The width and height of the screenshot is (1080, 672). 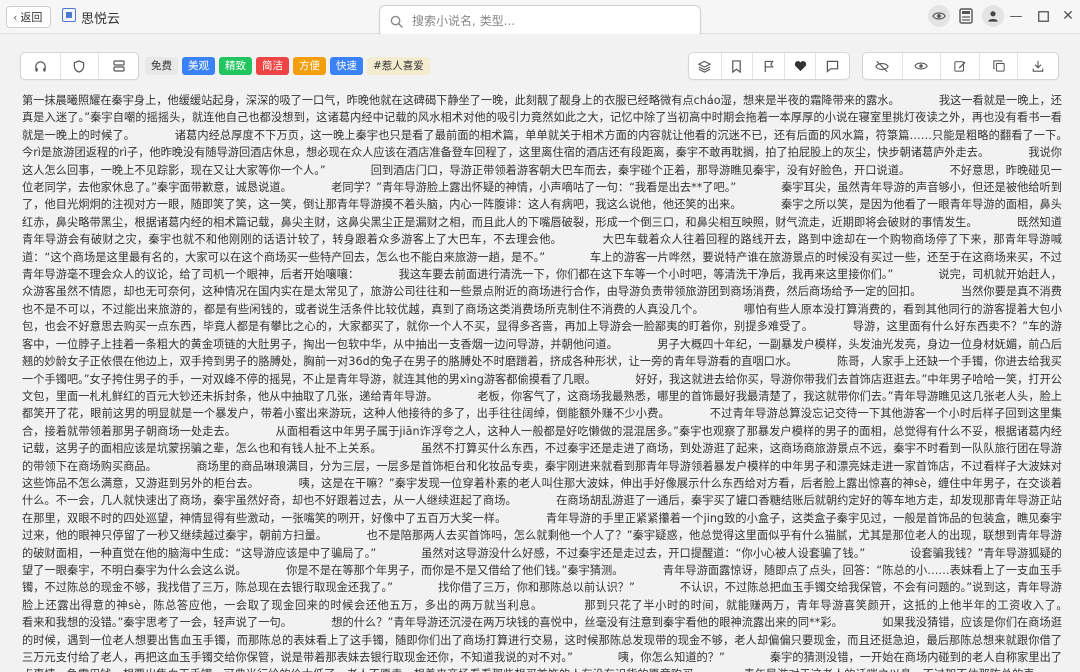 I want to click on tag-exquisite: 精致, so click(x=235, y=66).